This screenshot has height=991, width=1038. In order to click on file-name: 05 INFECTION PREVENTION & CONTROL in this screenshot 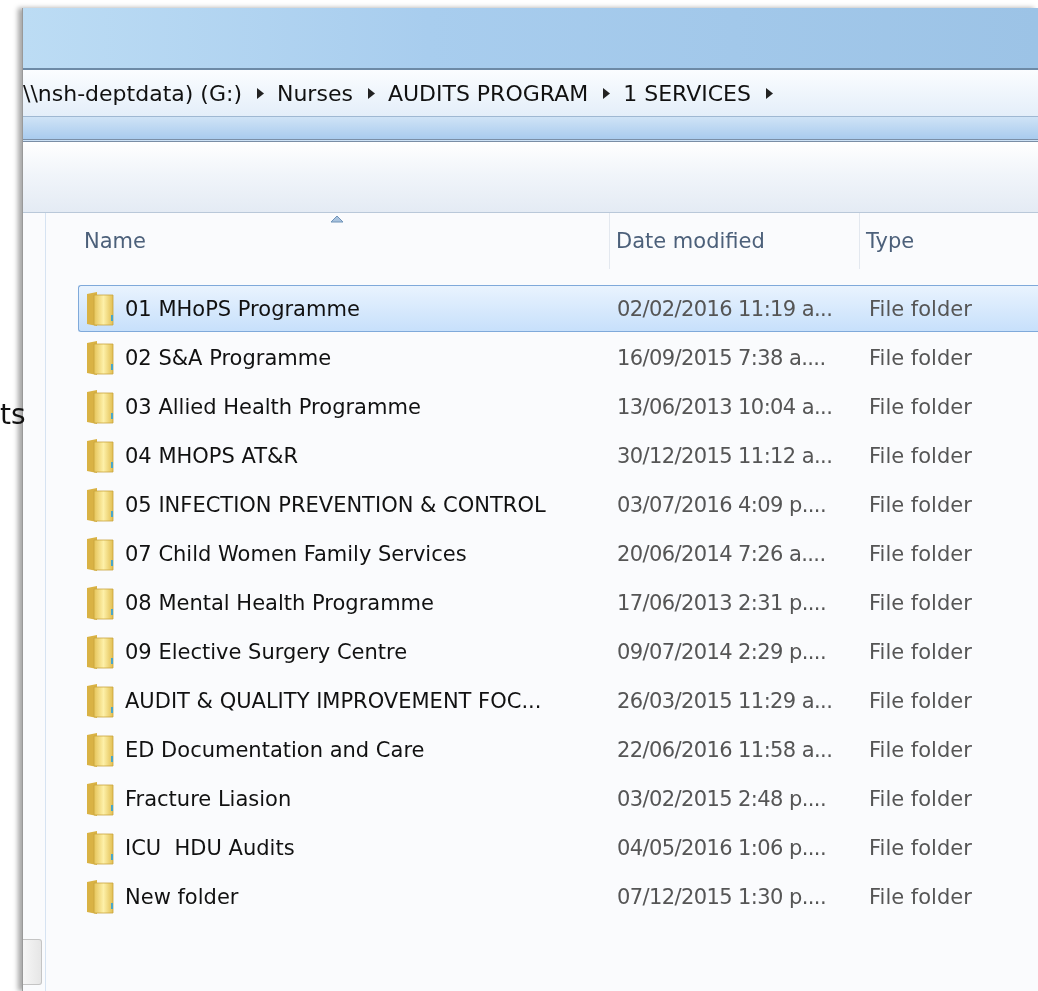, I will do `click(335, 504)`.